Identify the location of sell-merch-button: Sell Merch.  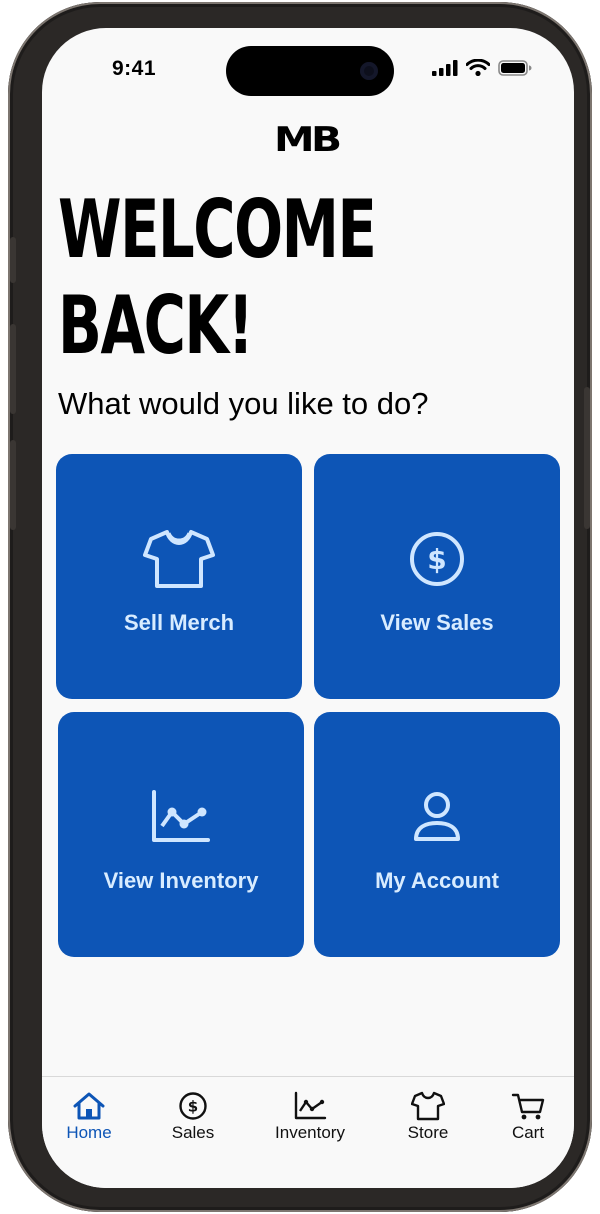
(179, 576).